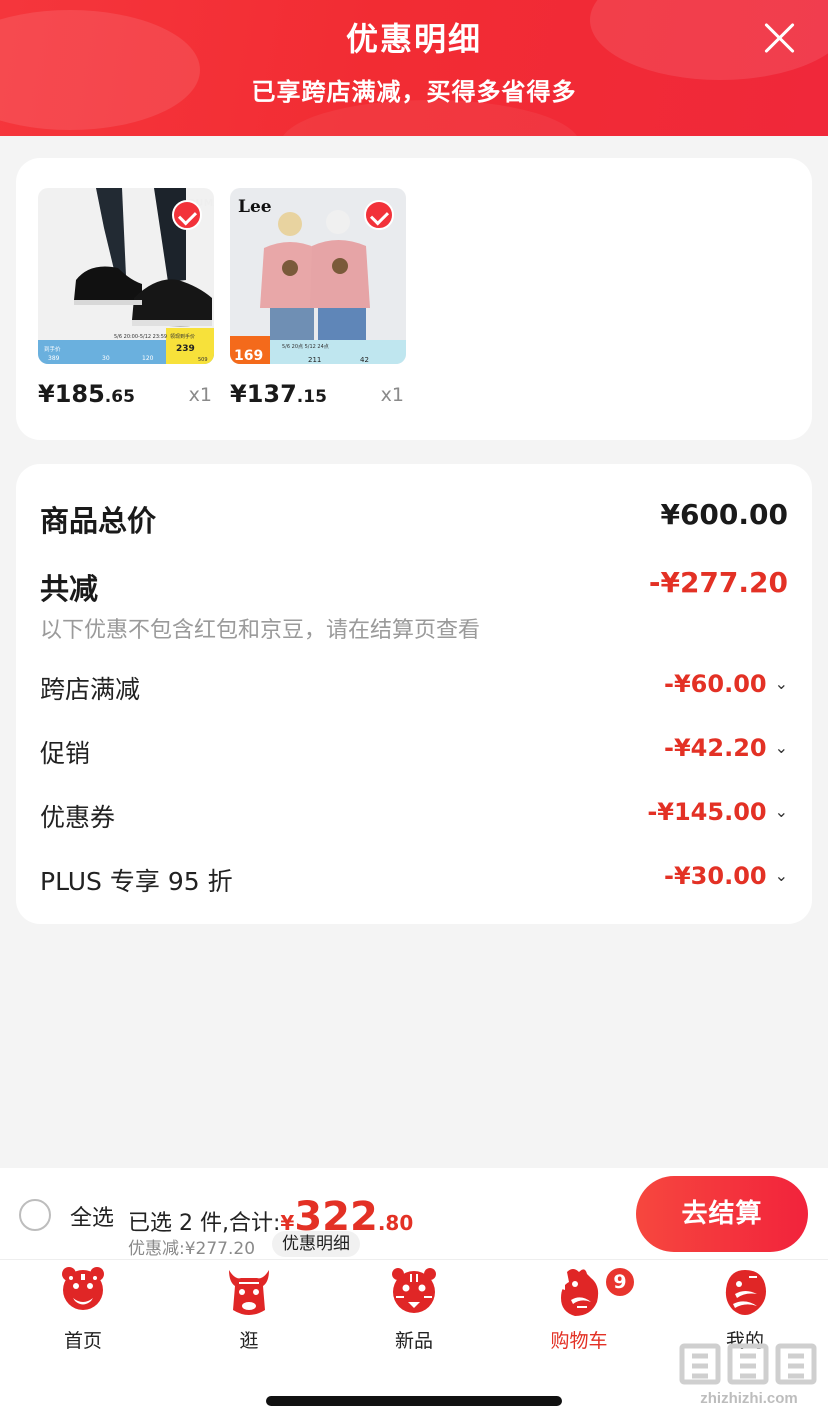 The height and width of the screenshot is (1422, 828). Describe the element at coordinates (749, 1398) in the screenshot. I see `watermark-text: zhizhizhi.com` at that location.